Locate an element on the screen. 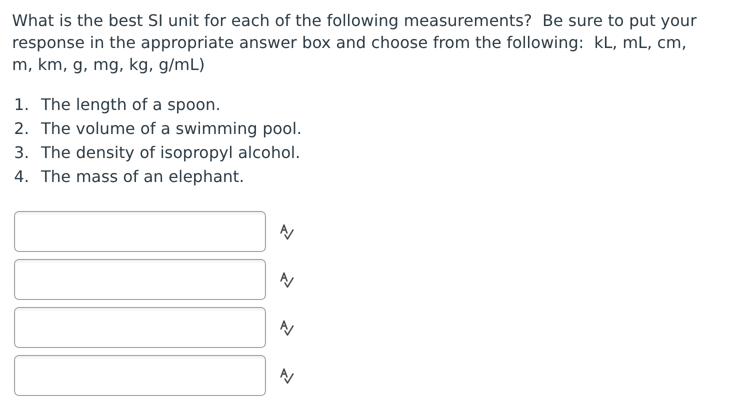 Image resolution: width=734 pixels, height=415 pixels. list-item-text: The volume of a swimming pool. is located at coordinates (171, 129).